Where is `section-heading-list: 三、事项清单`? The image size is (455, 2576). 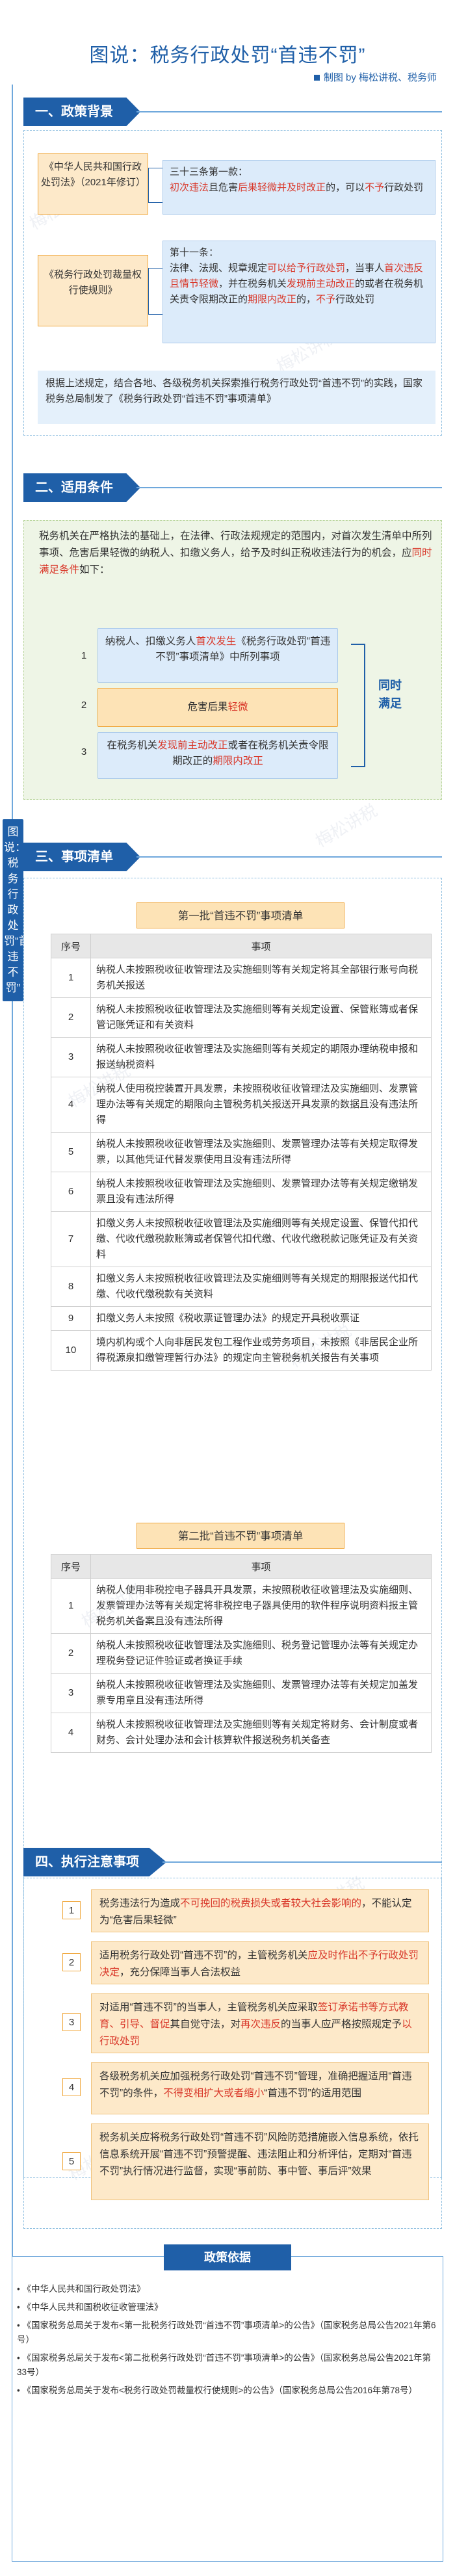
section-heading-list: 三、事项清单 is located at coordinates (81, 857).